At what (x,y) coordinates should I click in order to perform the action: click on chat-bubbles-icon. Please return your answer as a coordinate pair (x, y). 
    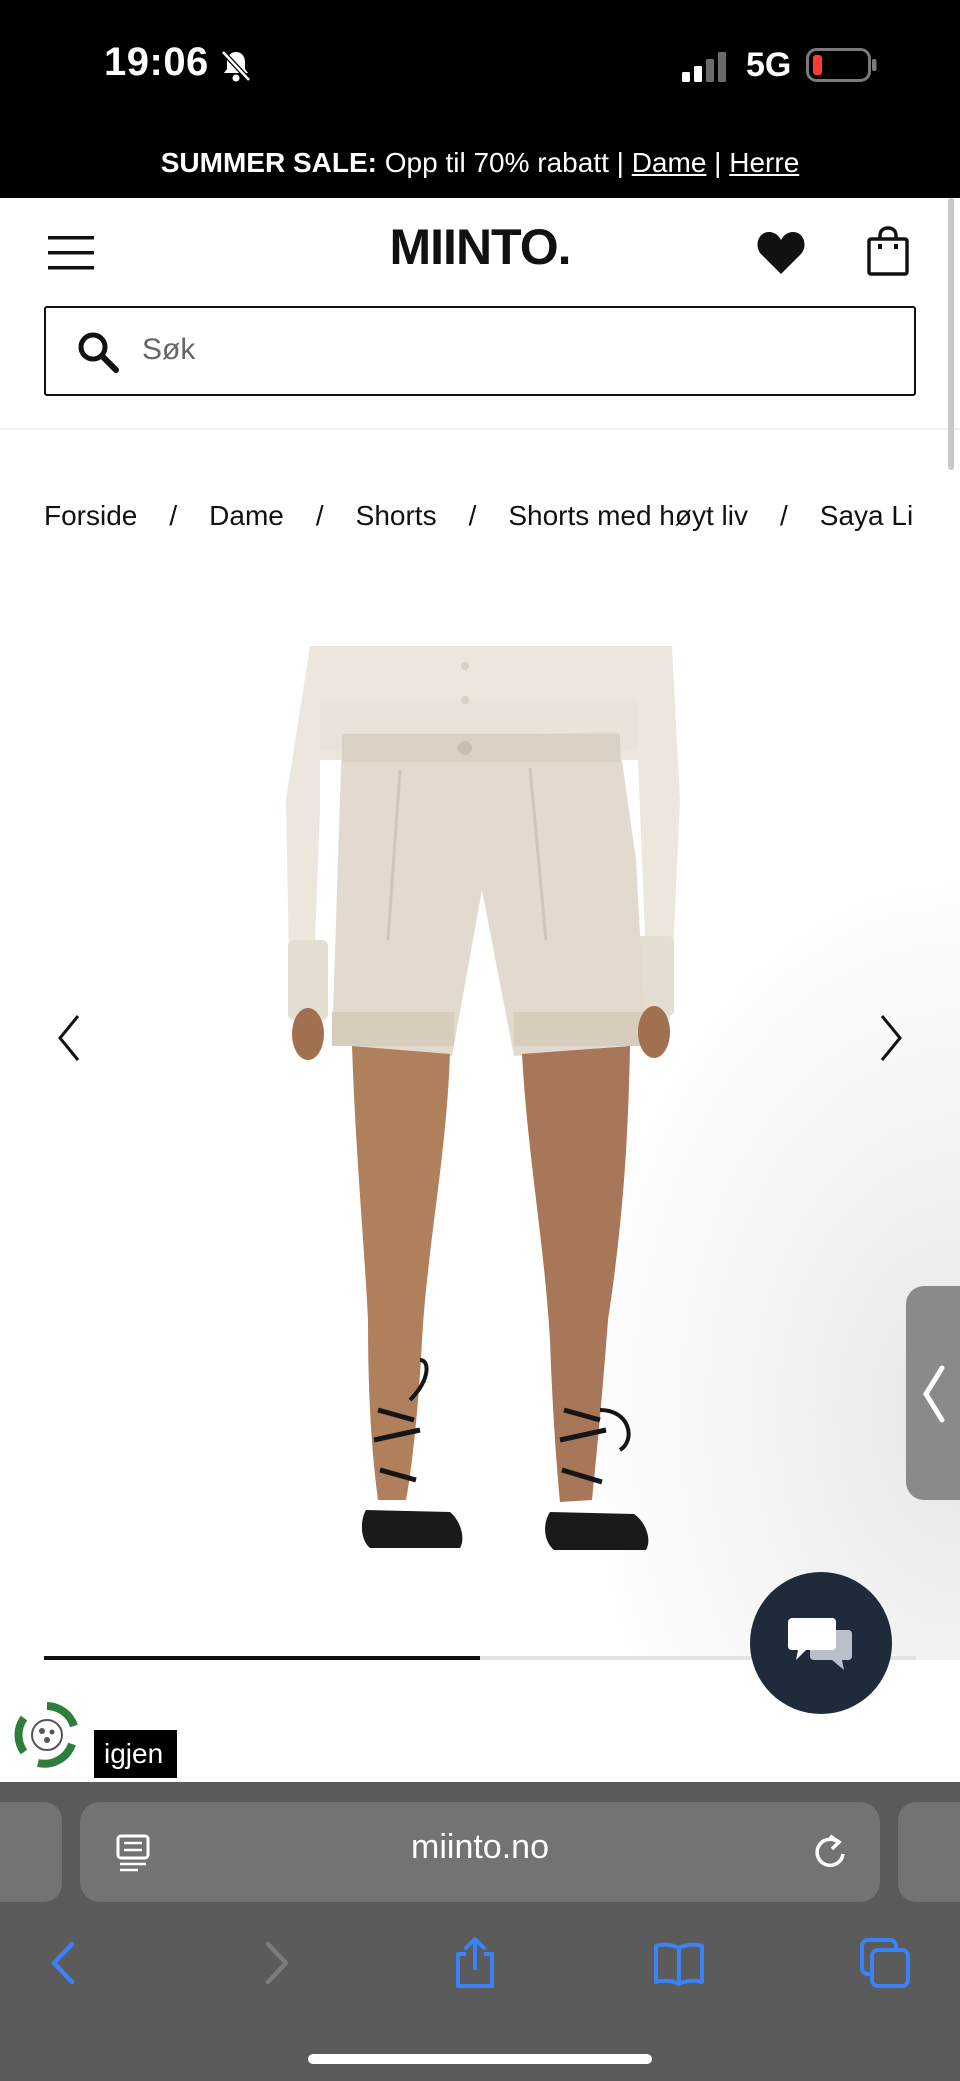
    Looking at the image, I should click on (820, 1644).